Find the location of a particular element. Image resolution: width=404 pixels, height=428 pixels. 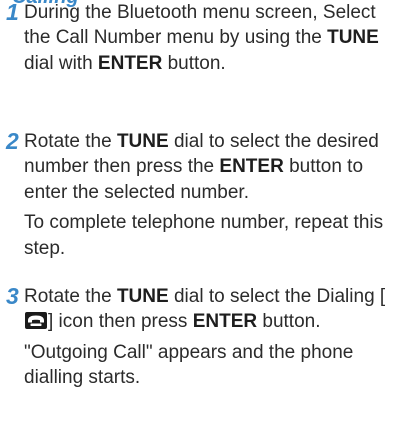

step-number: 2 is located at coordinates (12, 141).